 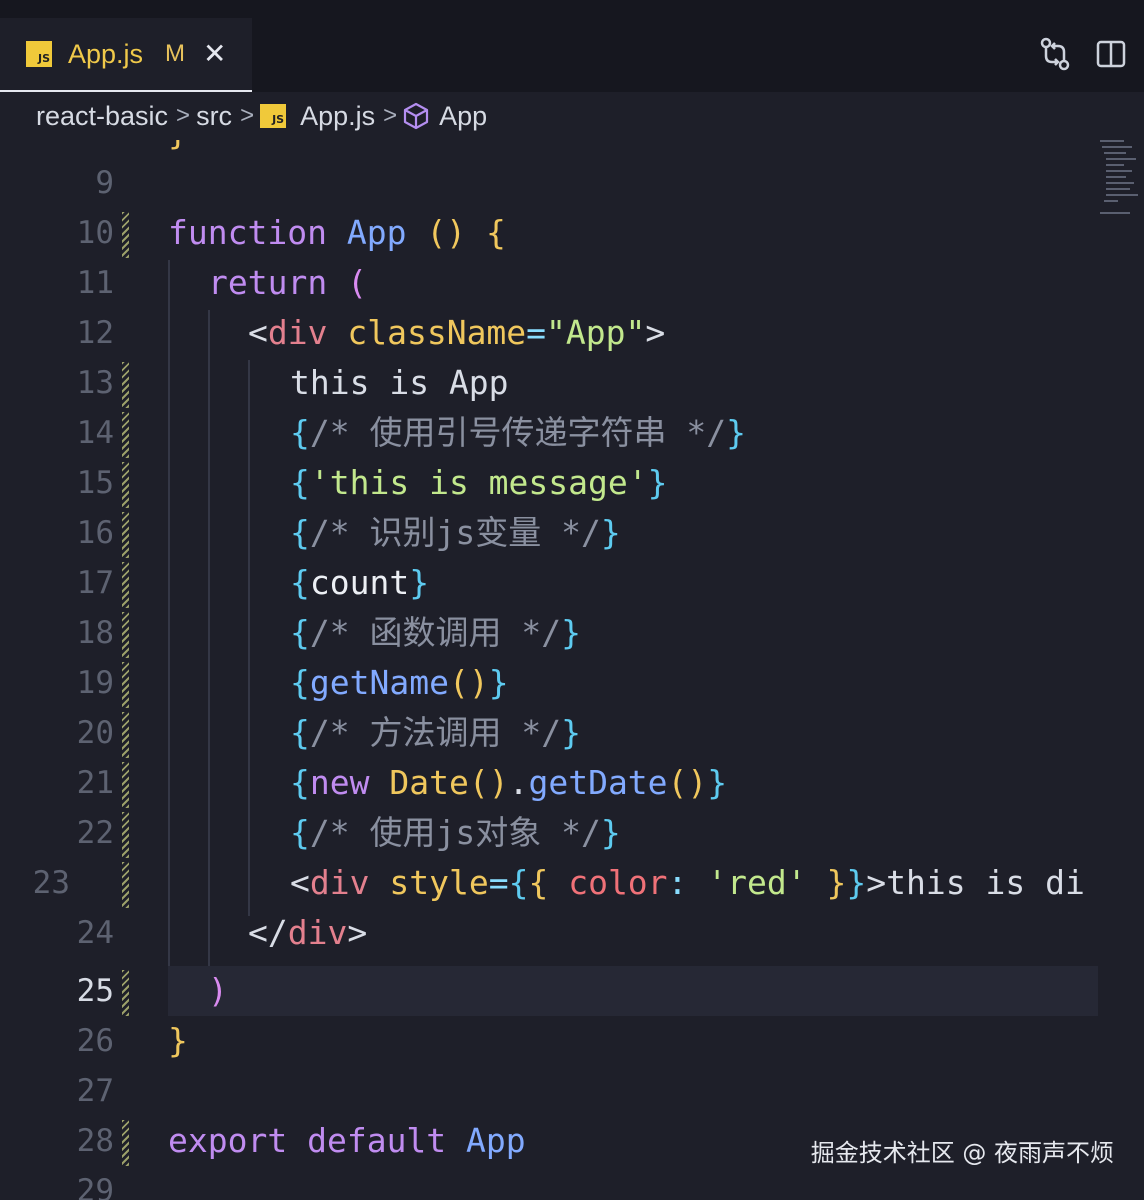 What do you see at coordinates (95, 783) in the screenshot?
I see `line-number: 21` at bounding box center [95, 783].